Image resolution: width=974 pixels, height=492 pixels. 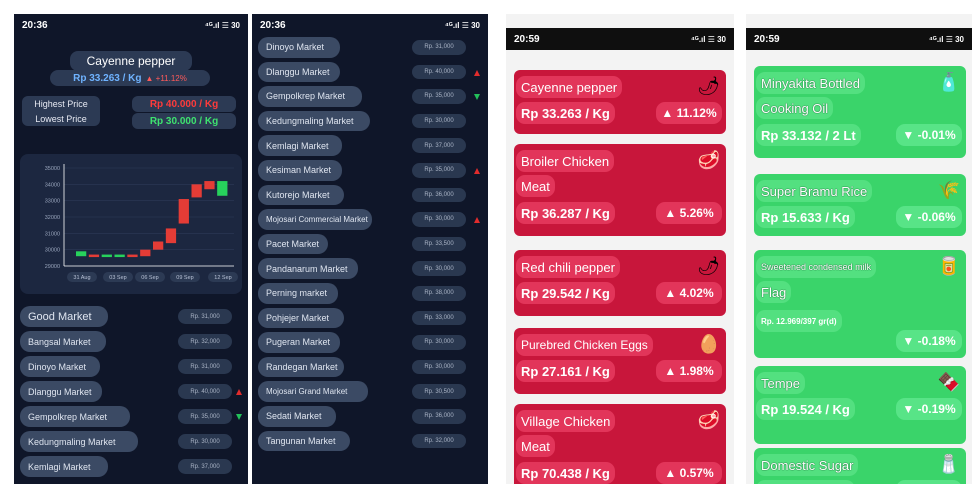 What do you see at coordinates (708, 160) in the screenshot?
I see `meat-icon: 🥩` at bounding box center [708, 160].